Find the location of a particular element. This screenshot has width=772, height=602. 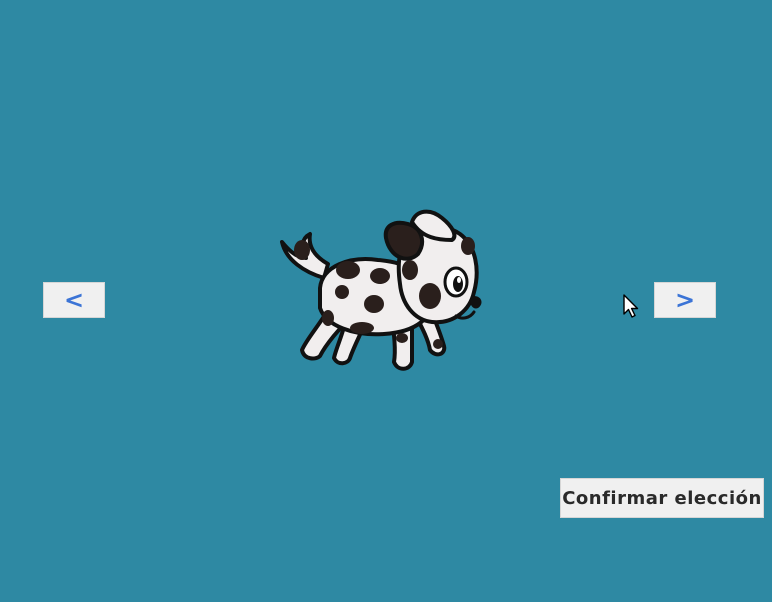

next-character-button: > is located at coordinates (685, 300).